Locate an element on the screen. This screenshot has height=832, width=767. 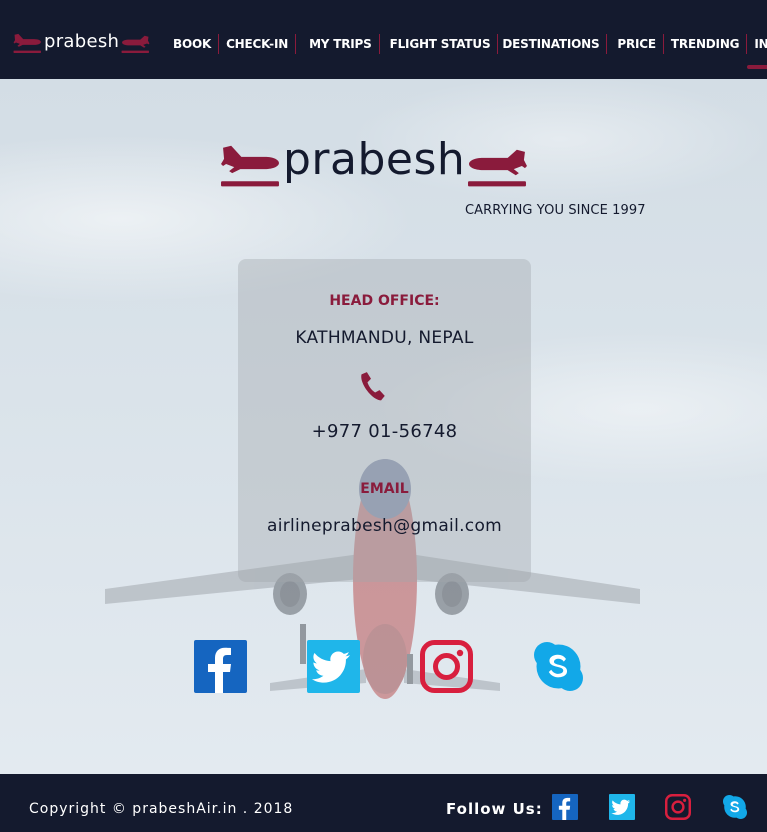
nav-logo: prabesh is located at coordinates (81, 42).